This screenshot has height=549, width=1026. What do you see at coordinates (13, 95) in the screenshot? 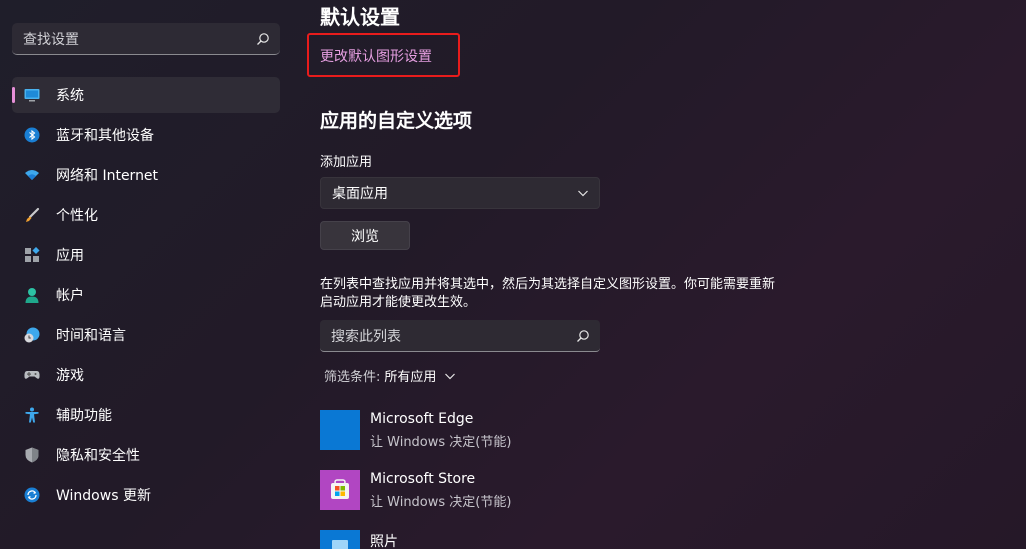
I see `active-indicator` at bounding box center [13, 95].